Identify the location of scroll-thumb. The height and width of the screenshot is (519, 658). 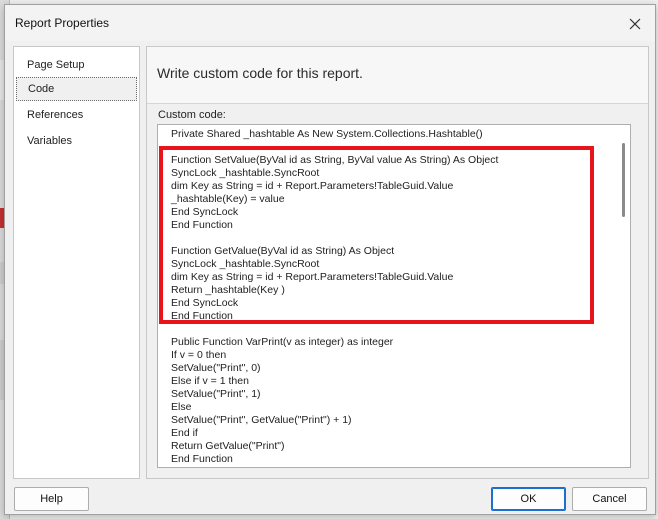
(623, 180).